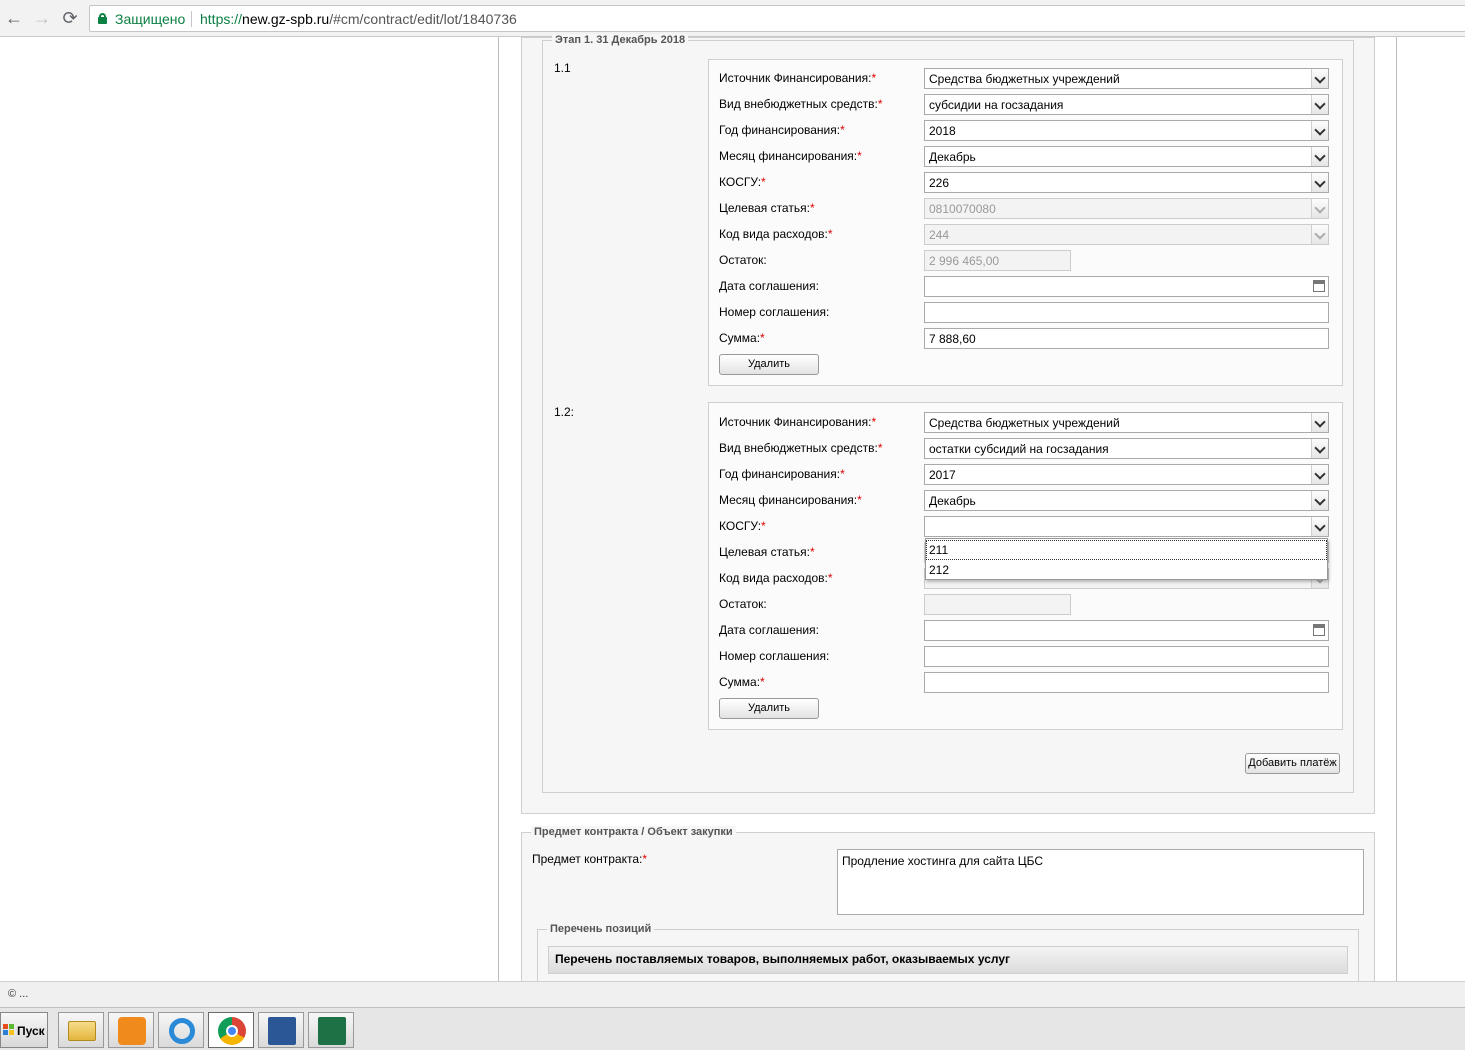 The height and width of the screenshot is (1050, 1465). What do you see at coordinates (1126, 526) in the screenshot?
I see `kosgu-select` at bounding box center [1126, 526].